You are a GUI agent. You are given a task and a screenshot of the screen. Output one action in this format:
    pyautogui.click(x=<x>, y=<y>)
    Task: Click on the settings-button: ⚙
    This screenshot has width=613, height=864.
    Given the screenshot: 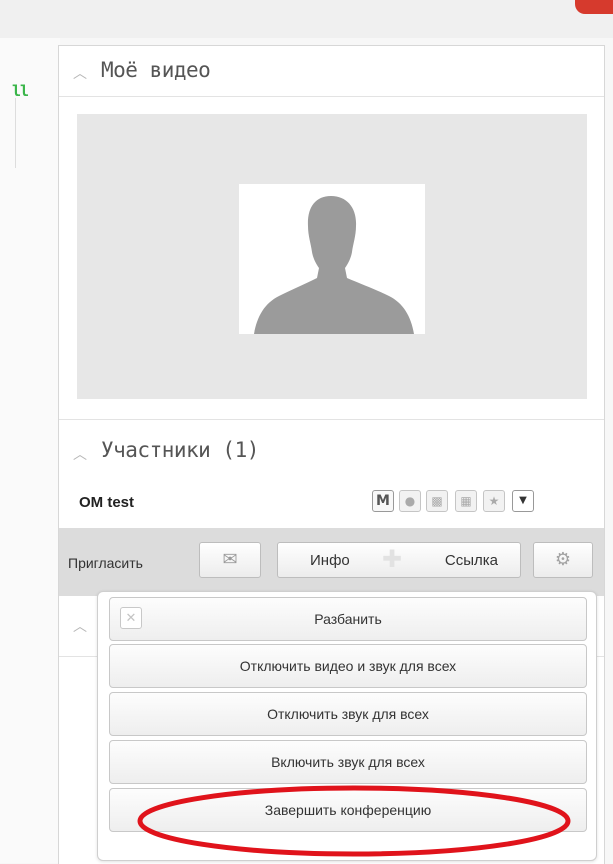 What is the action you would take?
    pyautogui.click(x=563, y=560)
    